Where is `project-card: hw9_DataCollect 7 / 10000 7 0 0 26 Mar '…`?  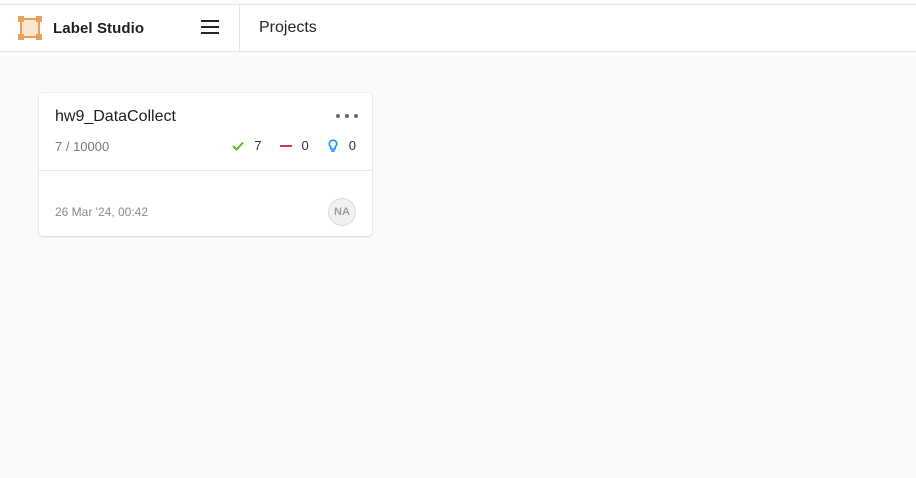
project-card: hw9_DataCollect 7 / 10000 7 0 0 26 Mar '… is located at coordinates (205, 164).